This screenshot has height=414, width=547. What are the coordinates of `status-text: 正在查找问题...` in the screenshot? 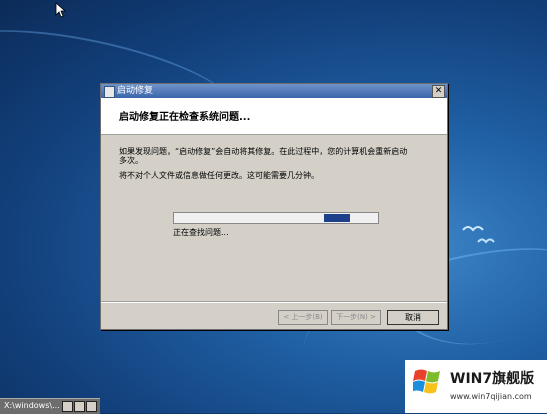 It's located at (201, 232).